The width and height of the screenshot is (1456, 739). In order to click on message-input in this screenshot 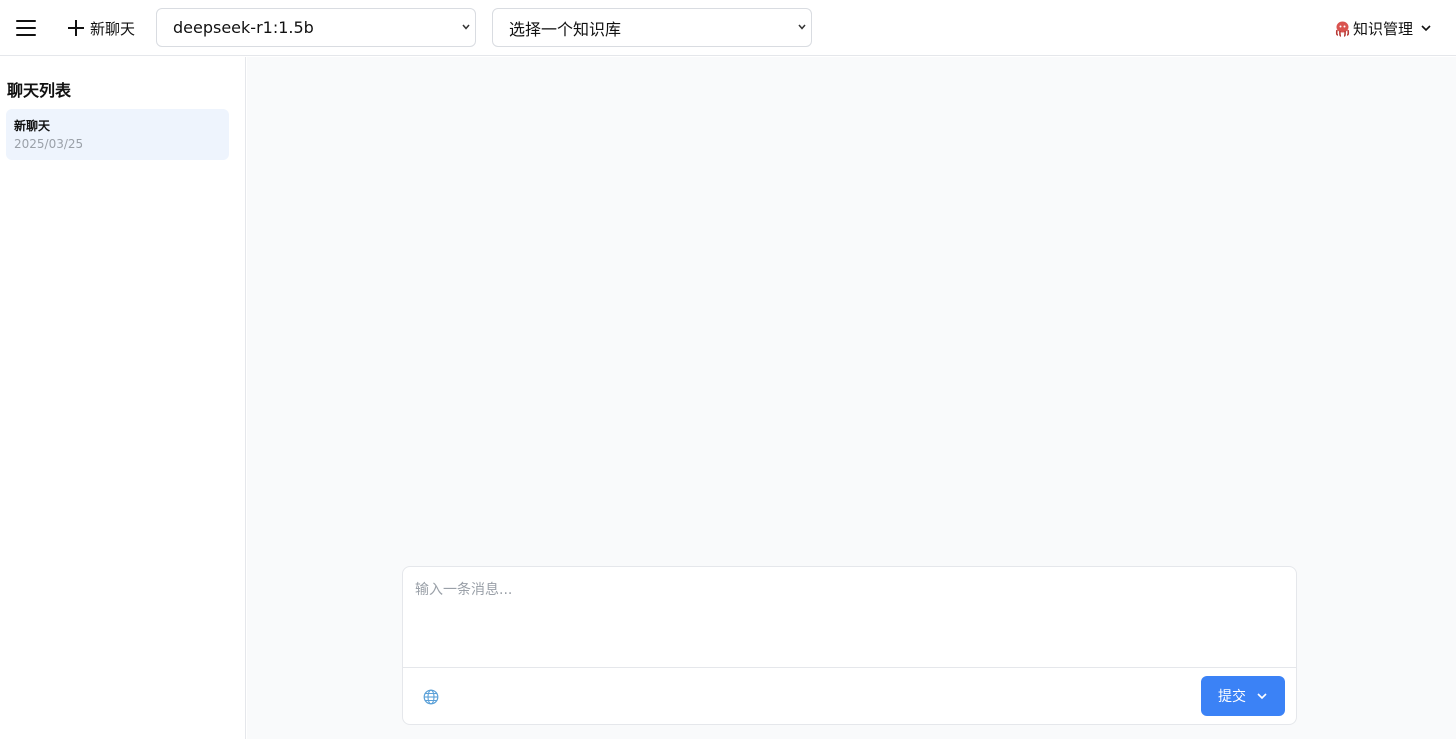, I will do `click(849, 617)`.